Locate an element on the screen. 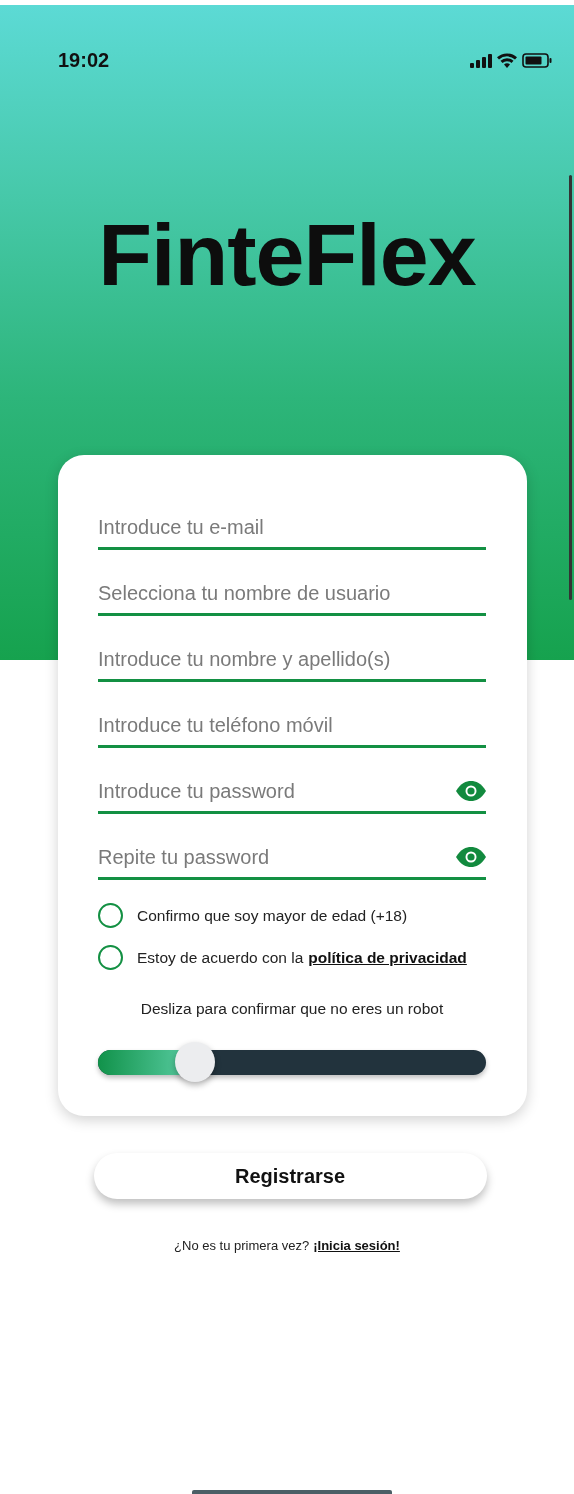 The width and height of the screenshot is (574, 1494). input-field: Selecciona tu nombre de usuario is located at coordinates (292, 593).